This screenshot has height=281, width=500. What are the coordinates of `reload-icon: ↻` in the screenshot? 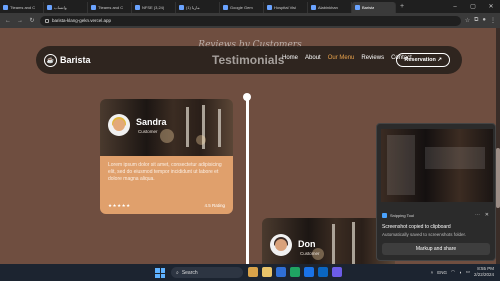 It's located at (32, 20).